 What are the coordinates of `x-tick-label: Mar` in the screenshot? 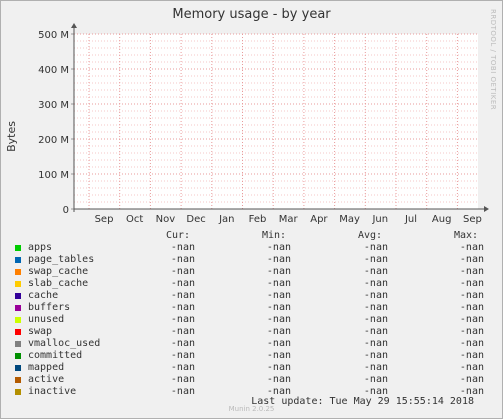 It's located at (289, 219).